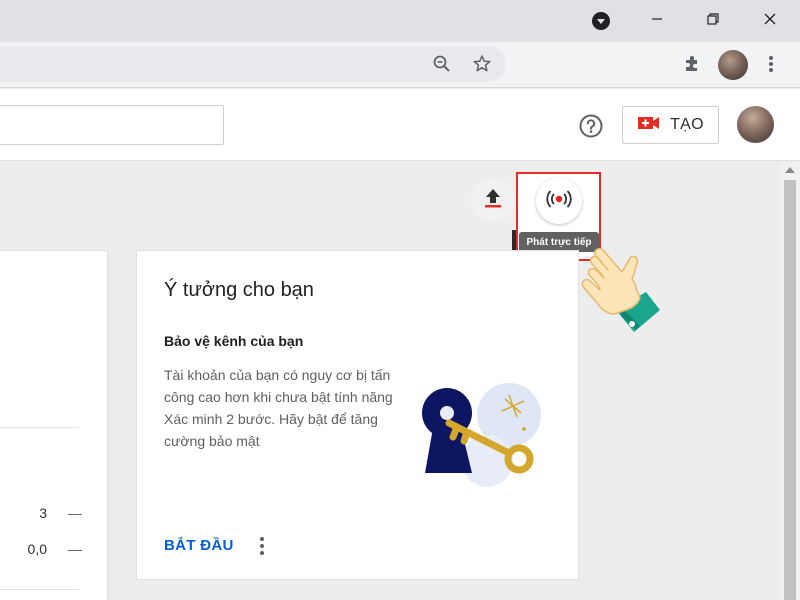  I want to click on analytics-card: 3 — 0,0 —, so click(54, 425).